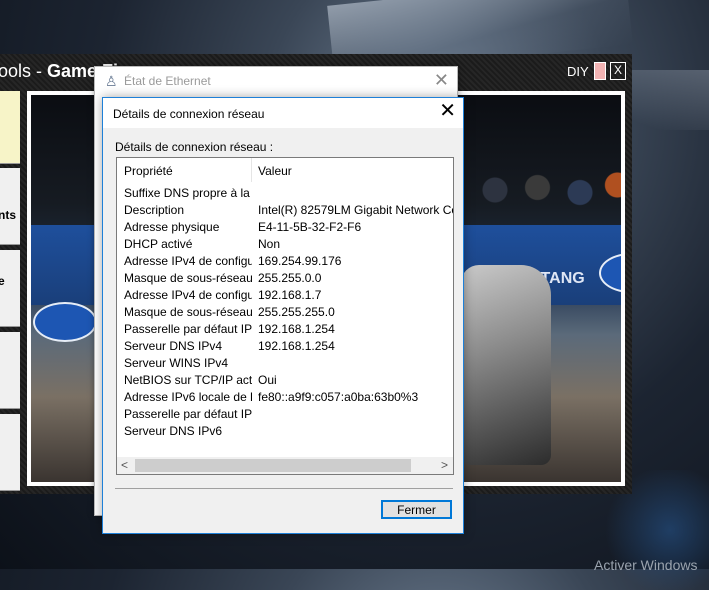 Image resolution: width=709 pixels, height=590 pixels. I want to click on table-row: Adresse IPv4 de configu... 169.254.99.176, so click(285, 261).